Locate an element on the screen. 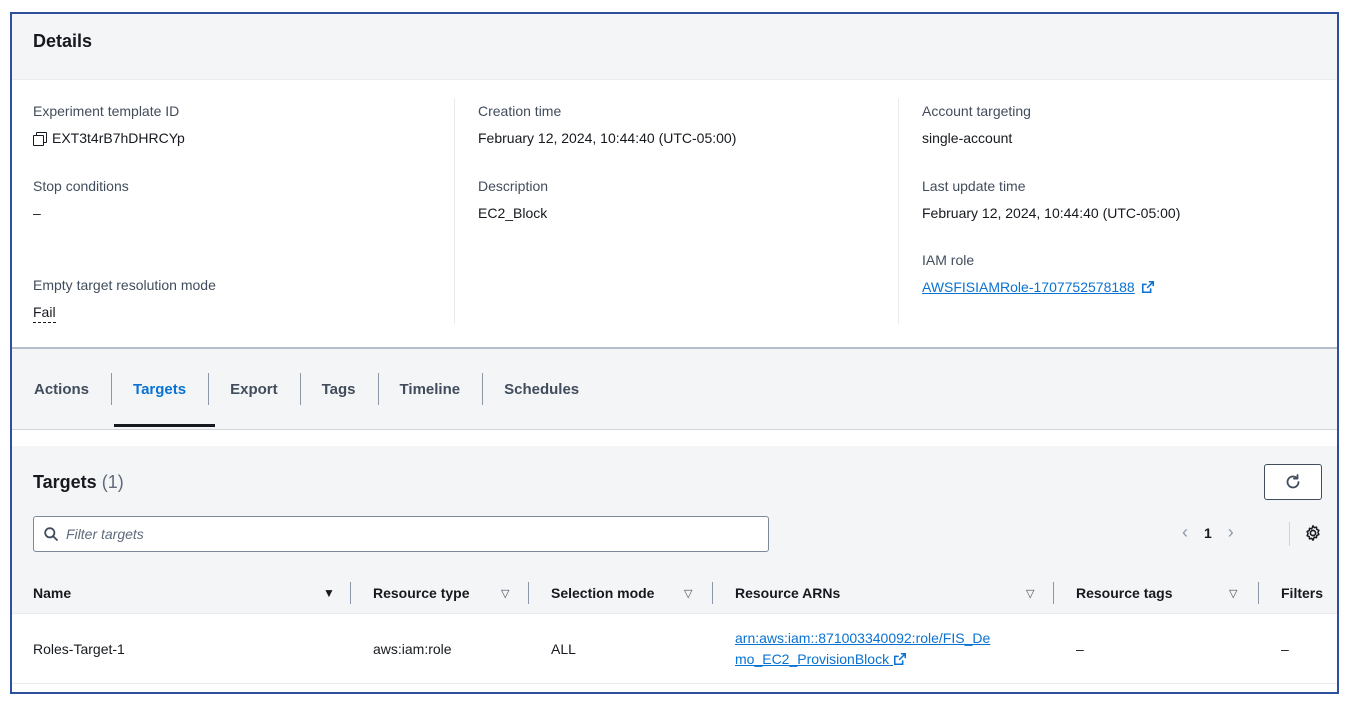  column-header-selection-mode: Selection mode ▽ is located at coordinates (631, 593).